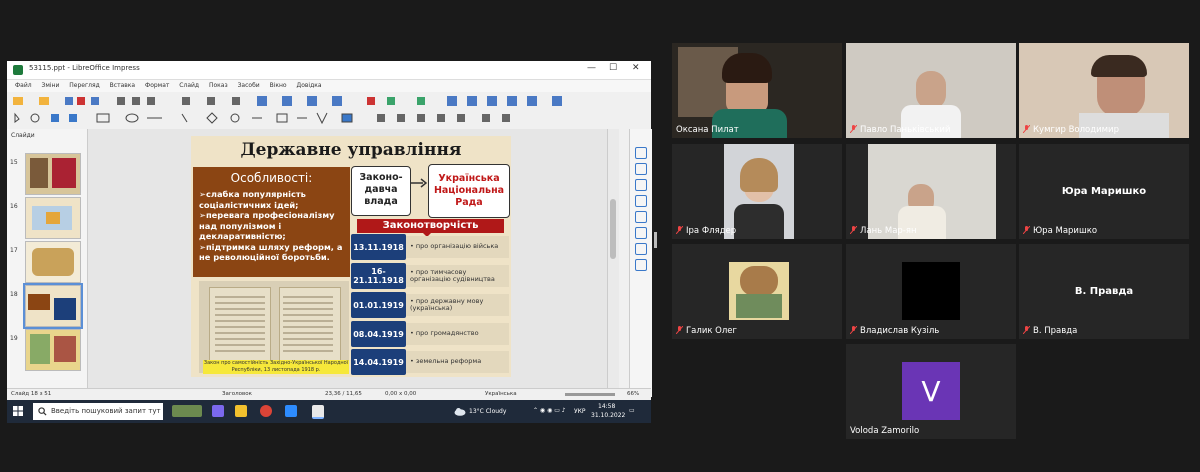 The height and width of the screenshot is (472, 1200). I want to click on video-tile: Юра Маришко Юра Маришко, so click(1104, 191).